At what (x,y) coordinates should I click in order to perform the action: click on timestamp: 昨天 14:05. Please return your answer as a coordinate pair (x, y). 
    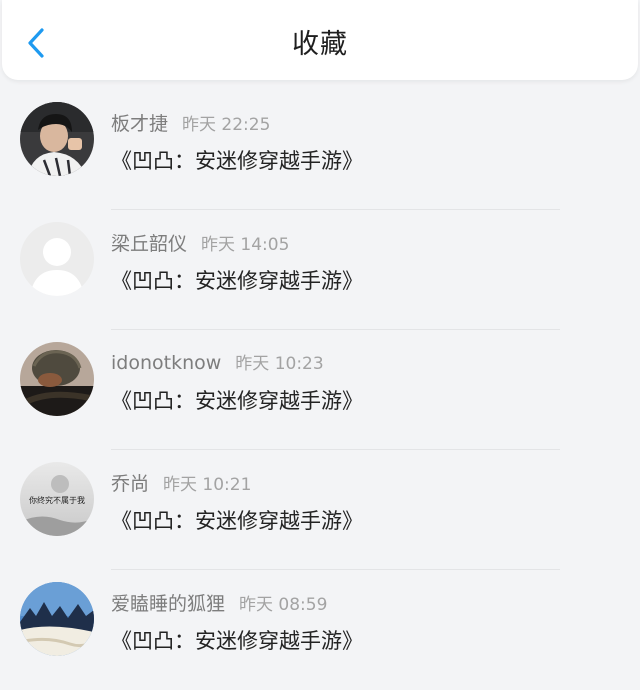
    Looking at the image, I should click on (245, 245).